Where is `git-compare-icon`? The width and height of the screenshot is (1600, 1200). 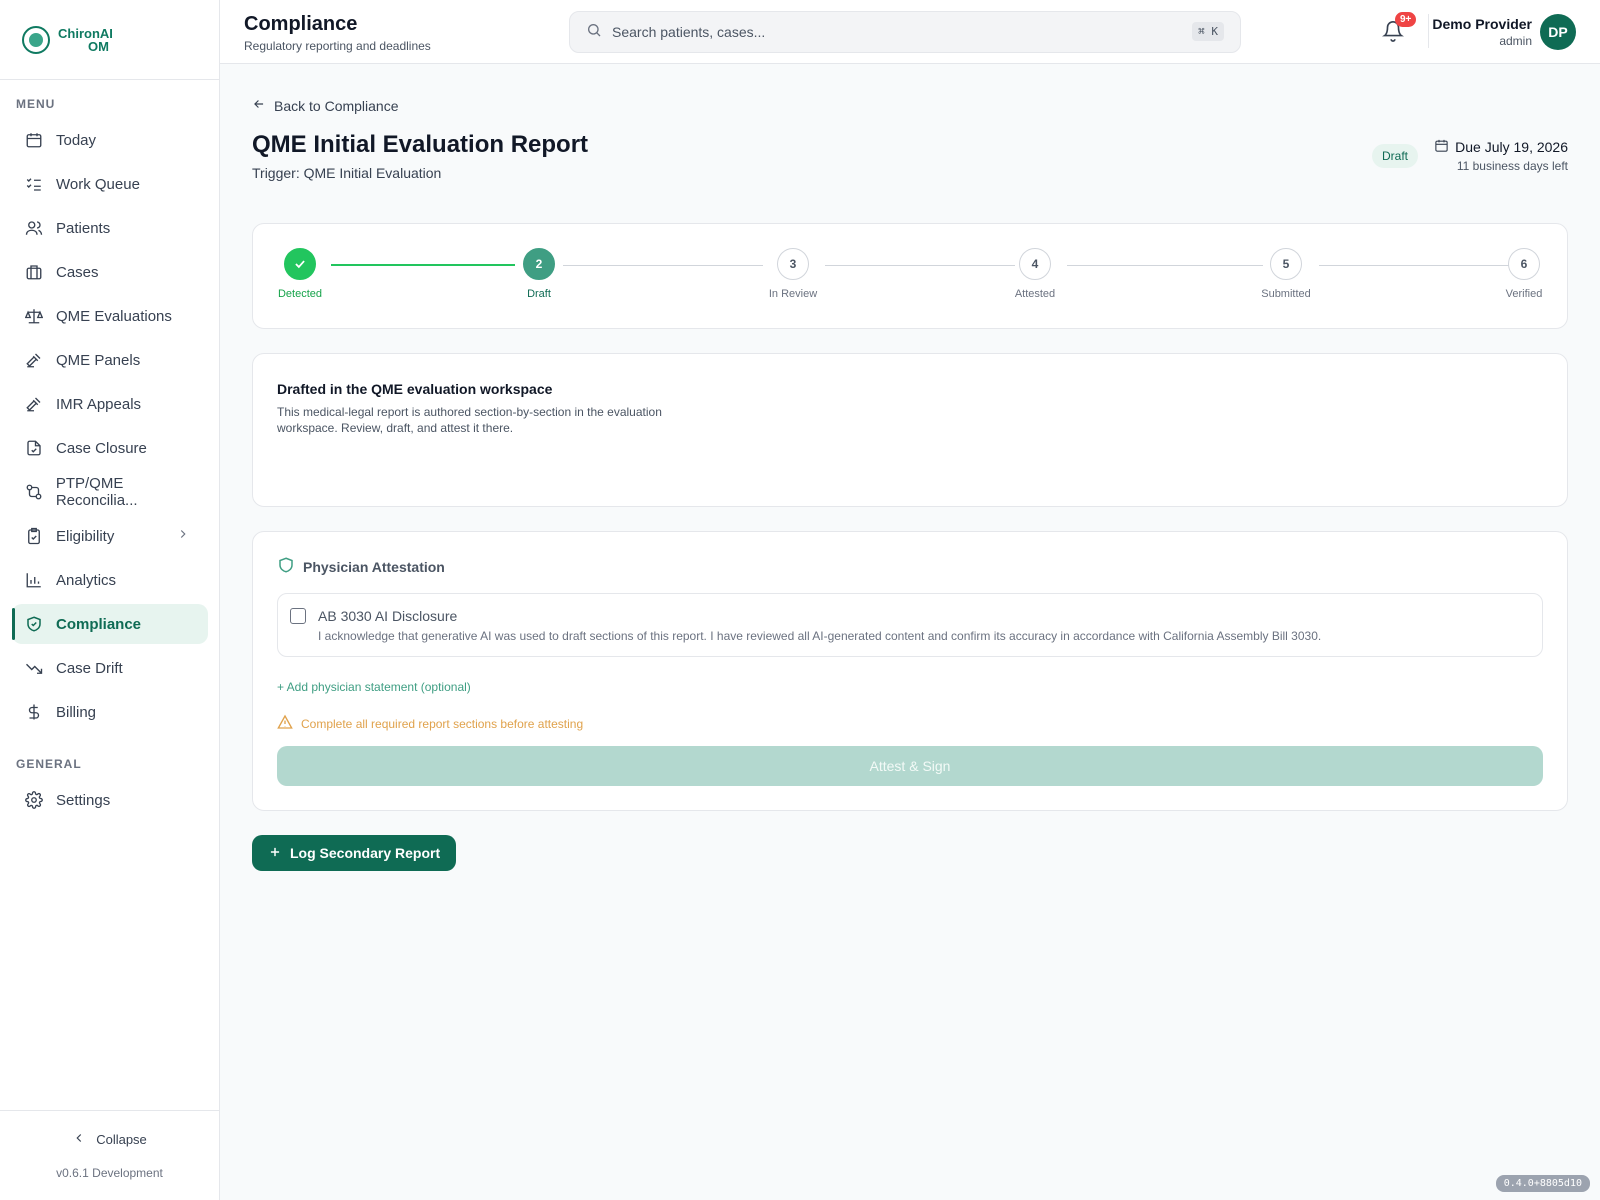
git-compare-icon is located at coordinates (34, 492).